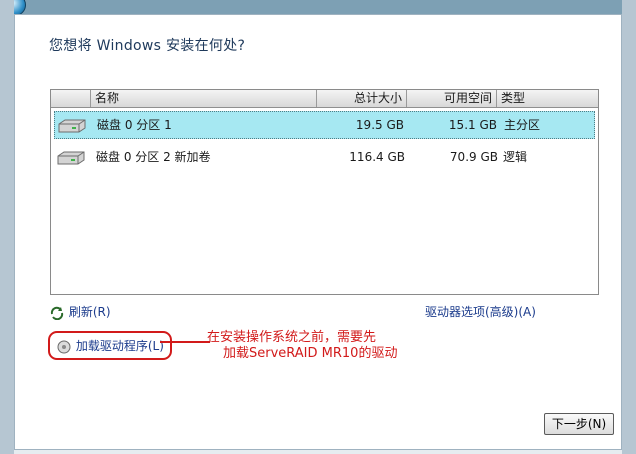  Describe the element at coordinates (310, 353) in the screenshot. I see `annotation-line-2: 加载ServeRAID MR10的驱动` at that location.